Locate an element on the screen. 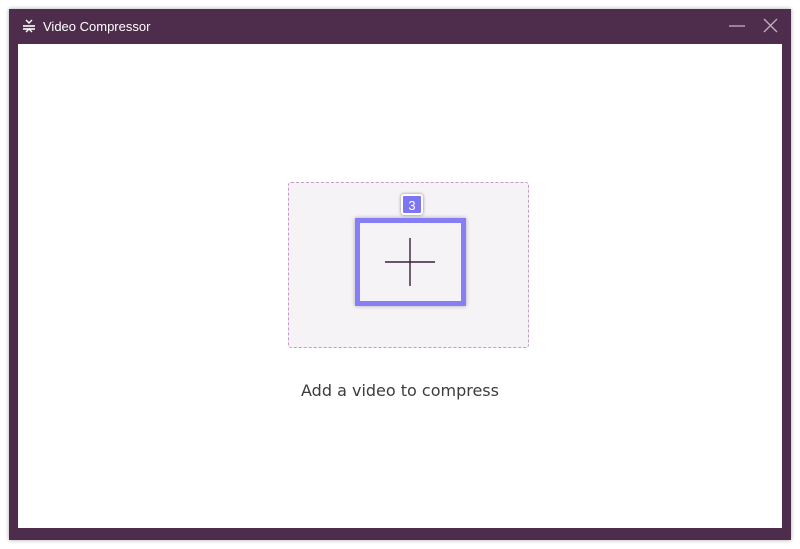 The width and height of the screenshot is (800, 549). video-drop-zone: 3 is located at coordinates (408, 265).